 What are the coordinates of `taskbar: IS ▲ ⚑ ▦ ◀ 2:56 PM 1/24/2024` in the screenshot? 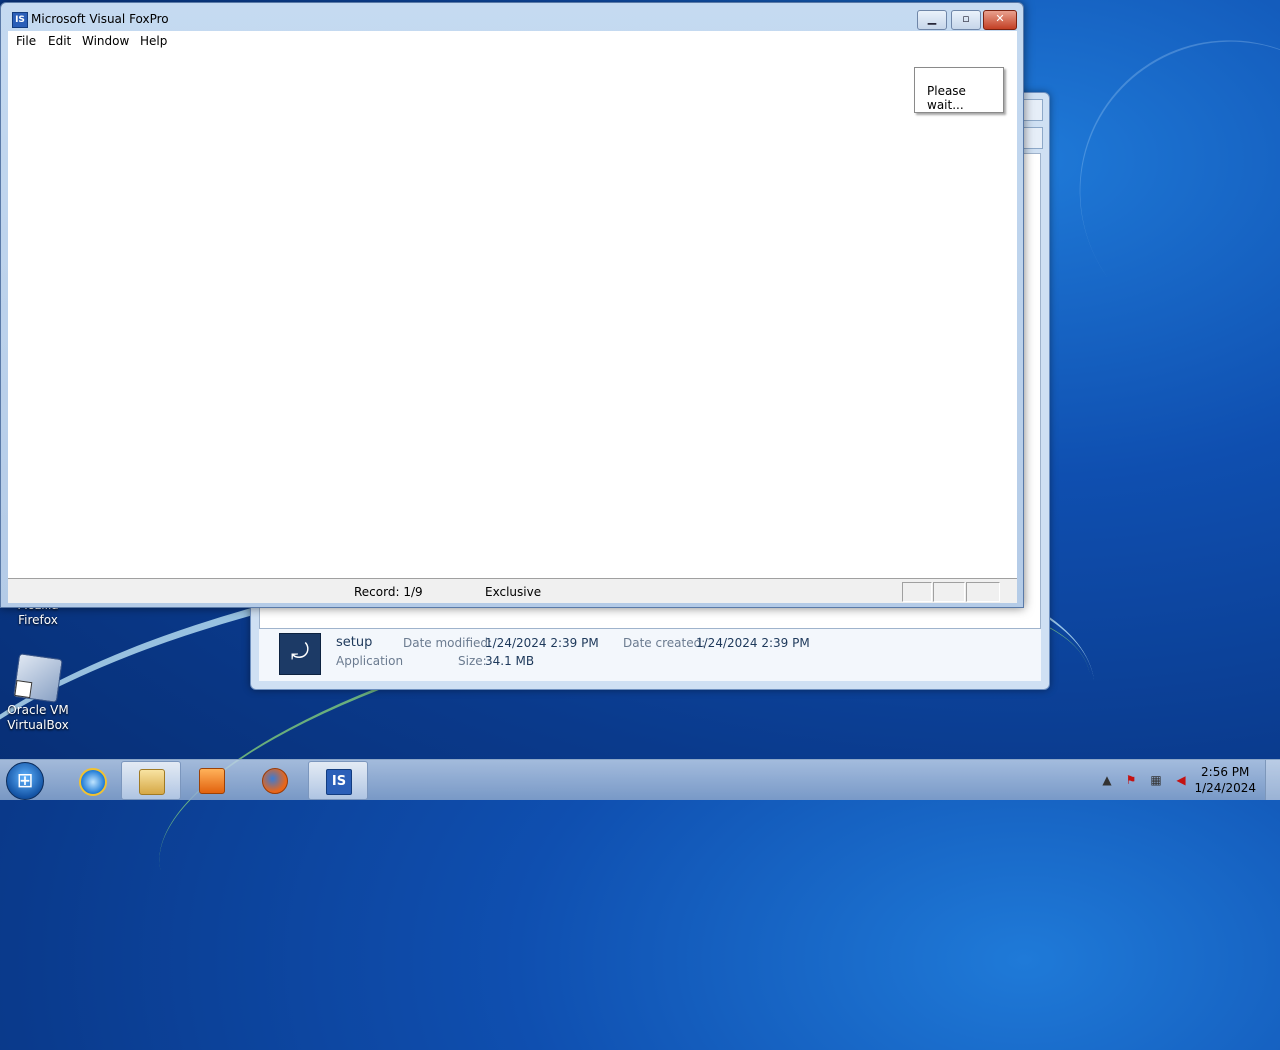 It's located at (640, 779).